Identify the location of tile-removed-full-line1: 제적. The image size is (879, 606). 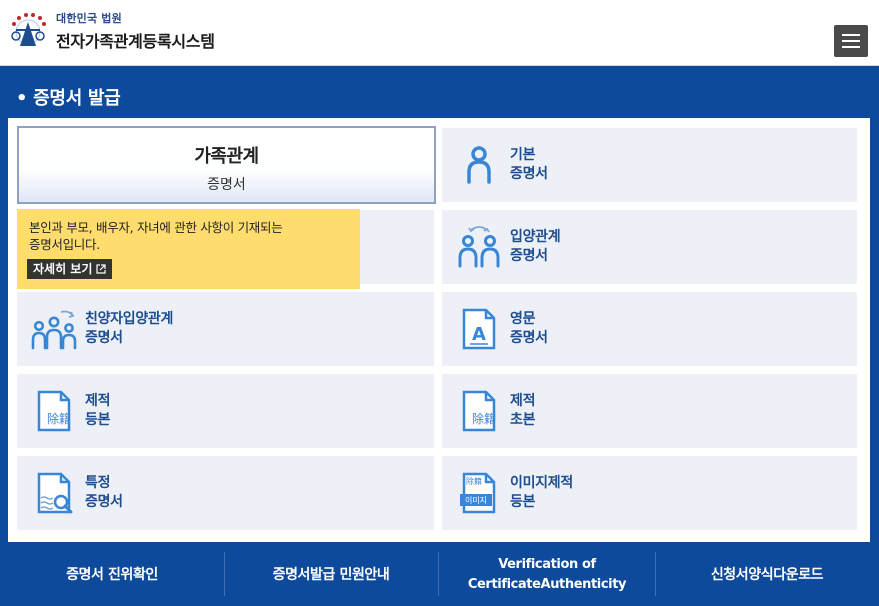
(98, 401).